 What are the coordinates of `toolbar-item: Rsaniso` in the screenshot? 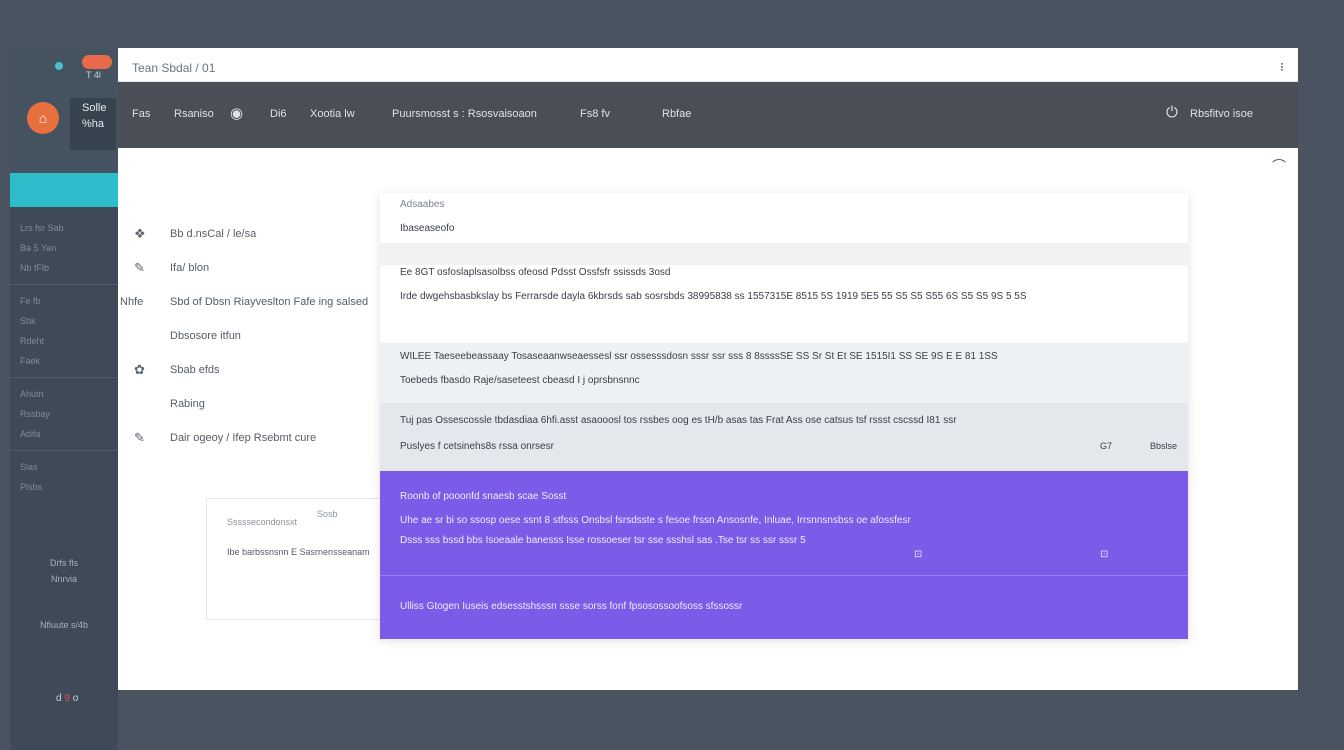 It's located at (194, 114).